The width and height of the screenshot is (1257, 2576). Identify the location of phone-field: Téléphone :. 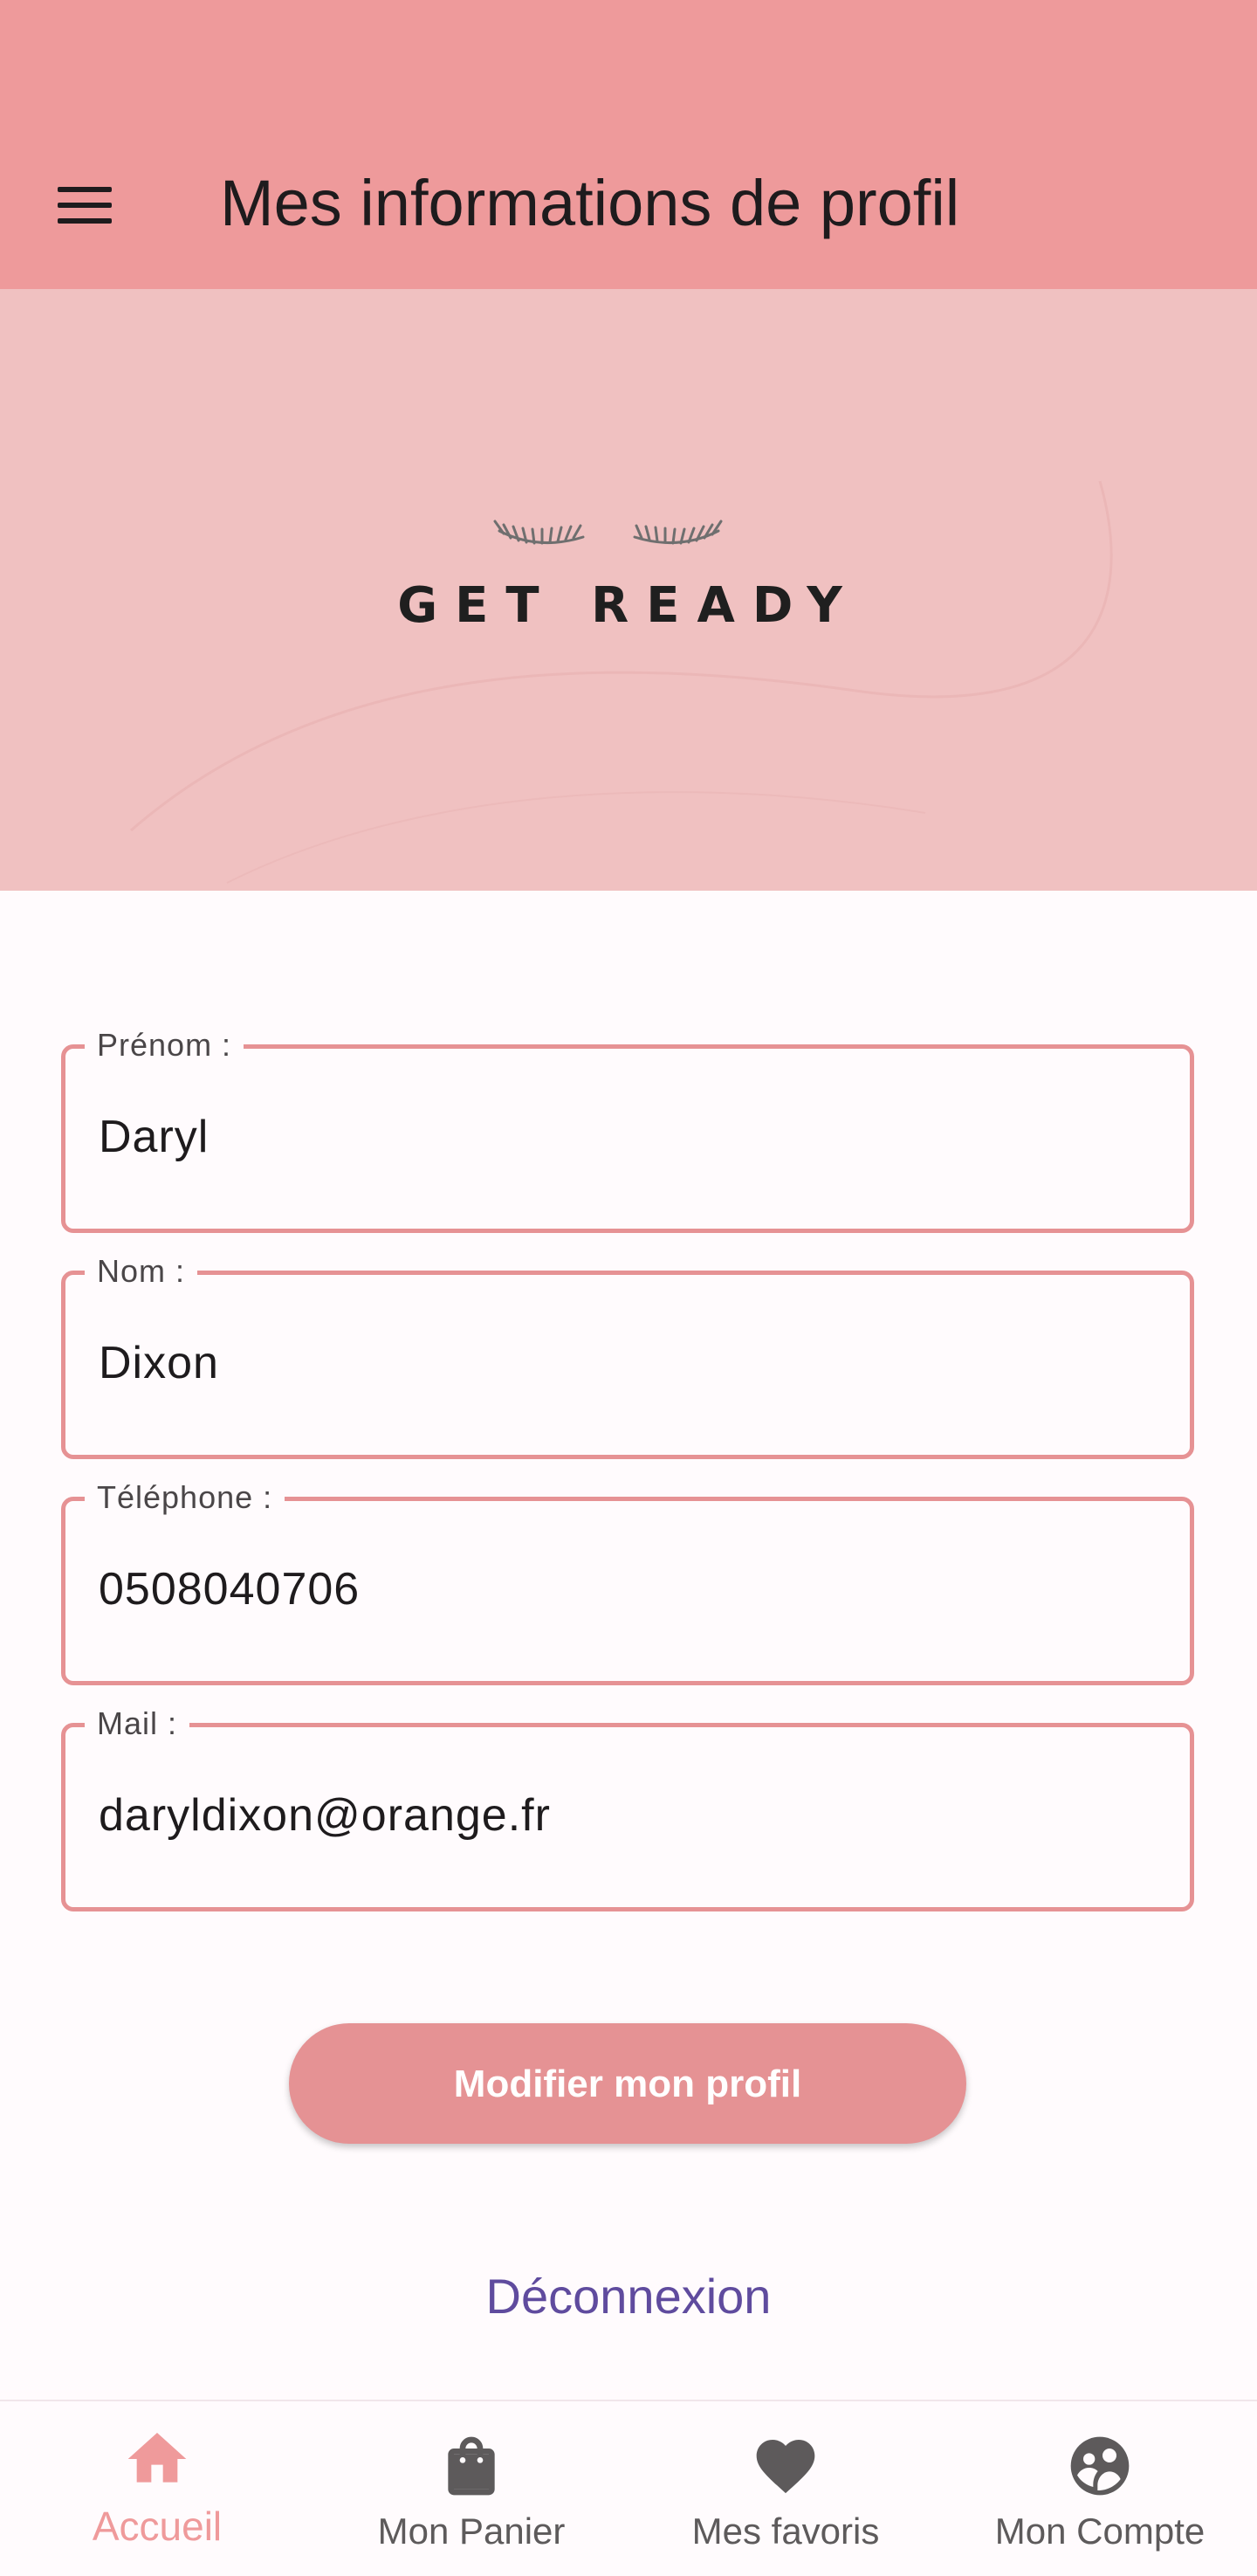
(627, 1581).